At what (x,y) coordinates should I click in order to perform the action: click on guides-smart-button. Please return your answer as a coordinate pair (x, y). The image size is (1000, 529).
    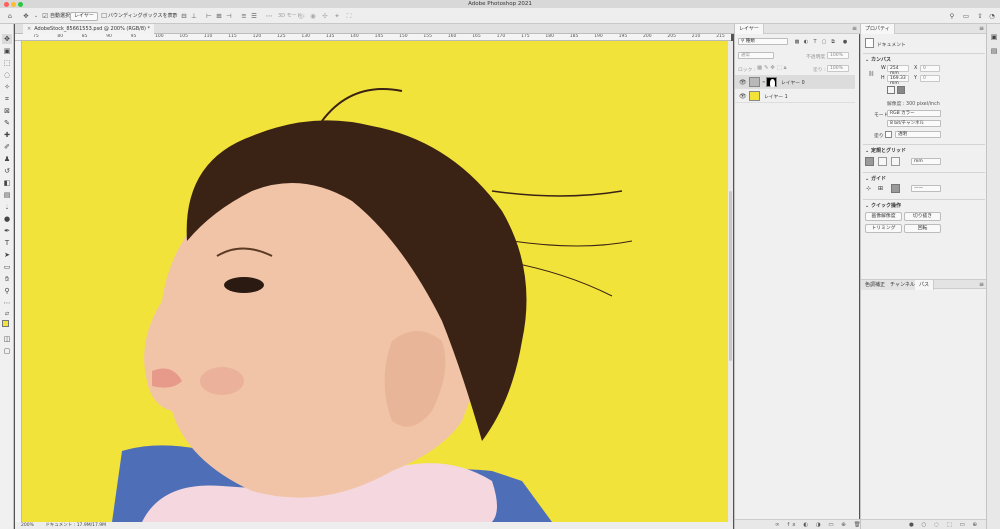
    Looking at the image, I should click on (895, 188).